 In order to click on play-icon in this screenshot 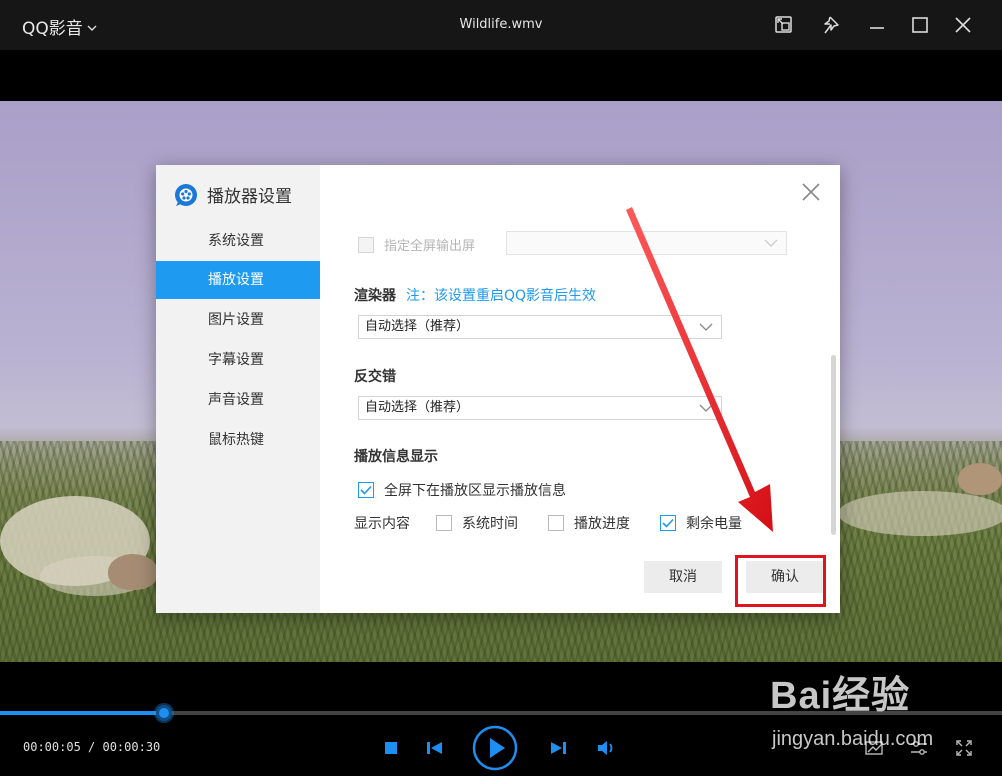, I will do `click(495, 748)`.